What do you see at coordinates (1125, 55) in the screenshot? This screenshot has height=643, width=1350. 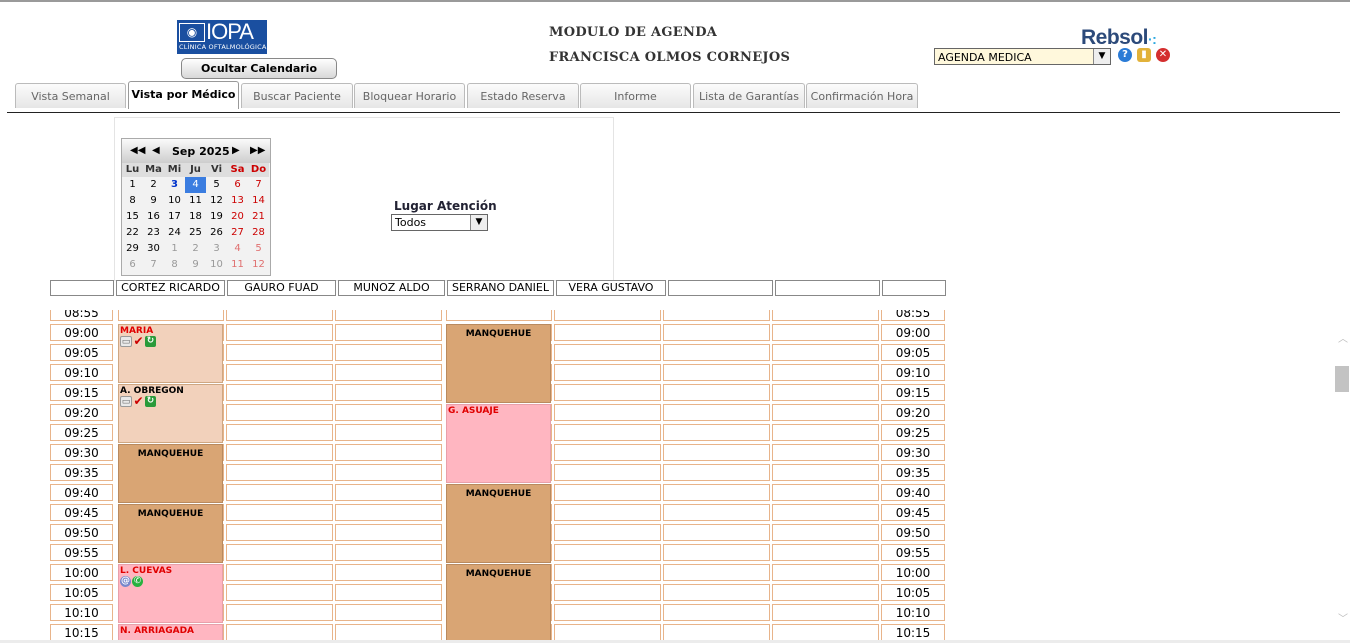 I see `help-icon: ?` at bounding box center [1125, 55].